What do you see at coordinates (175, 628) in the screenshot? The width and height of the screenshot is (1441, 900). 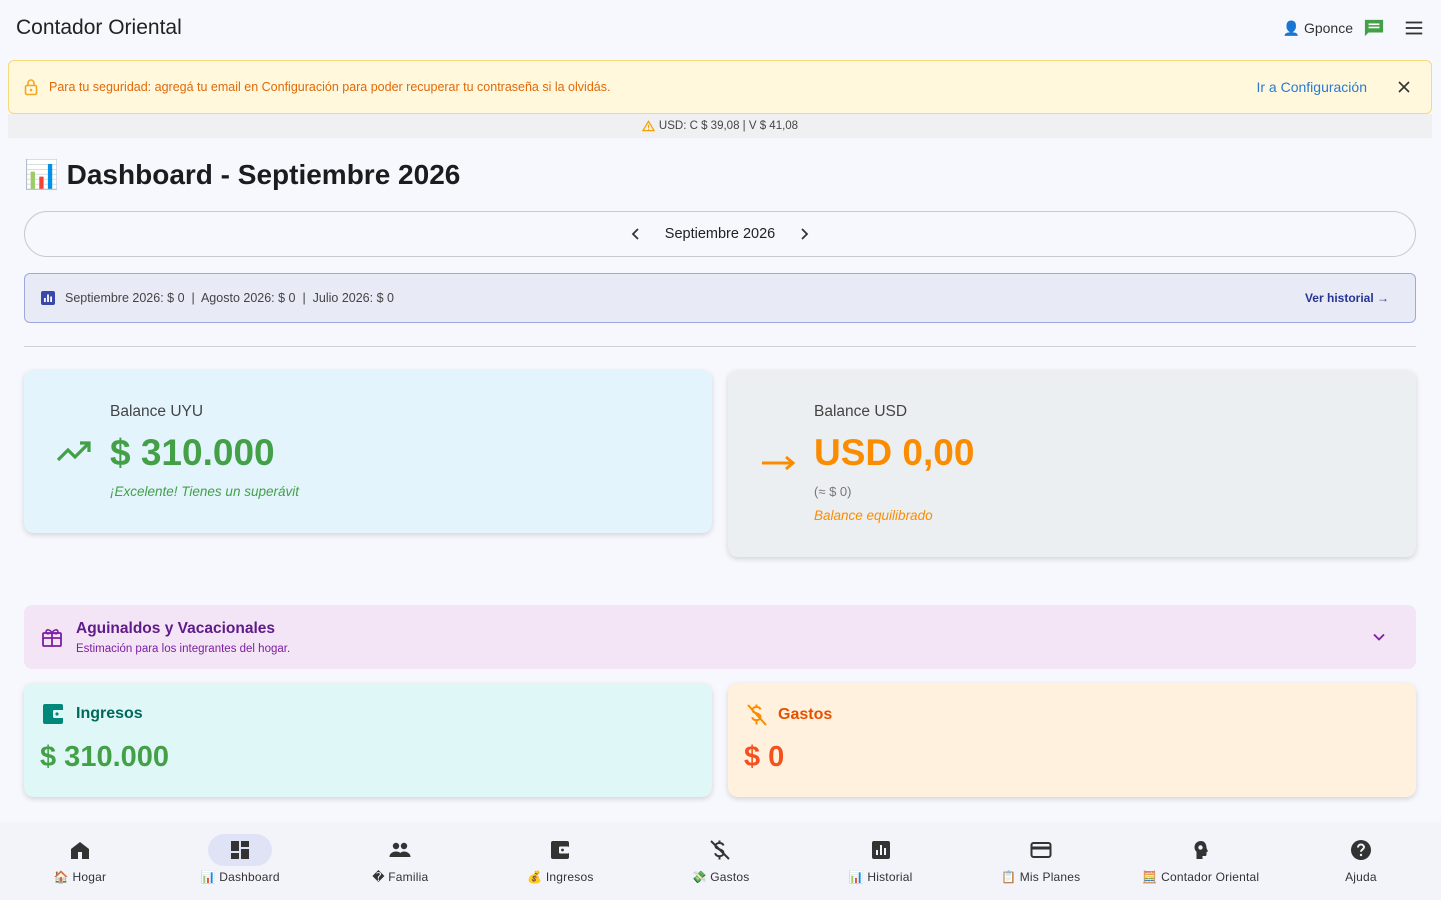 I see `aguinaldos-title: Aguinaldos y Vacacionales` at bounding box center [175, 628].